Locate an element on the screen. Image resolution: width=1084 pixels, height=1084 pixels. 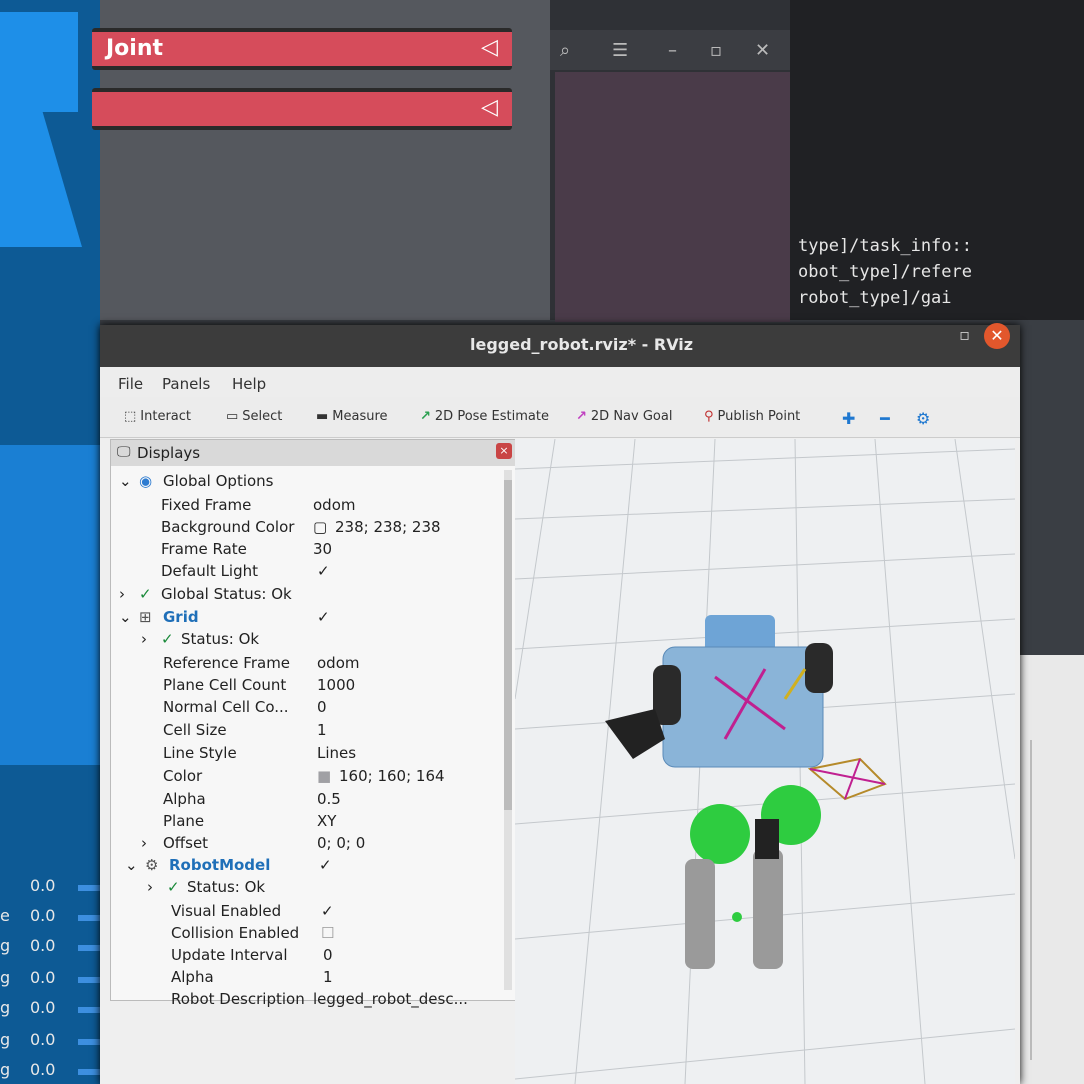
publish-point-tool-button: ⚲ Publish Point is located at coordinates (752, 416).